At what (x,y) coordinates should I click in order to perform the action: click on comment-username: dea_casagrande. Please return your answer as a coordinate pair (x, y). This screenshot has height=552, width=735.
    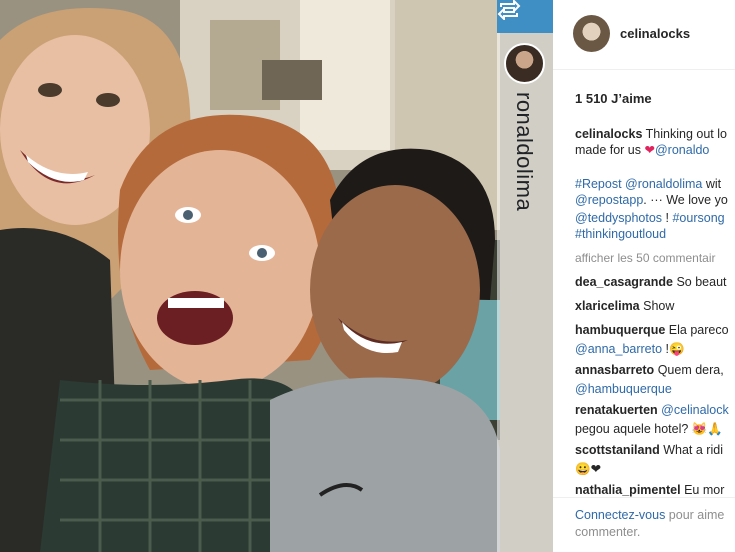
    Looking at the image, I should click on (624, 282).